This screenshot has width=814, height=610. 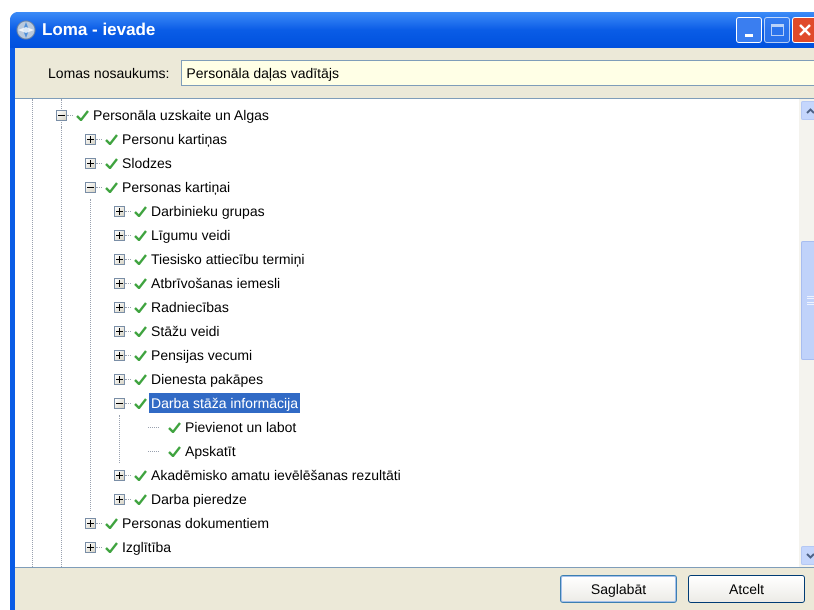 What do you see at coordinates (749, 30) in the screenshot?
I see `minimize-button` at bounding box center [749, 30].